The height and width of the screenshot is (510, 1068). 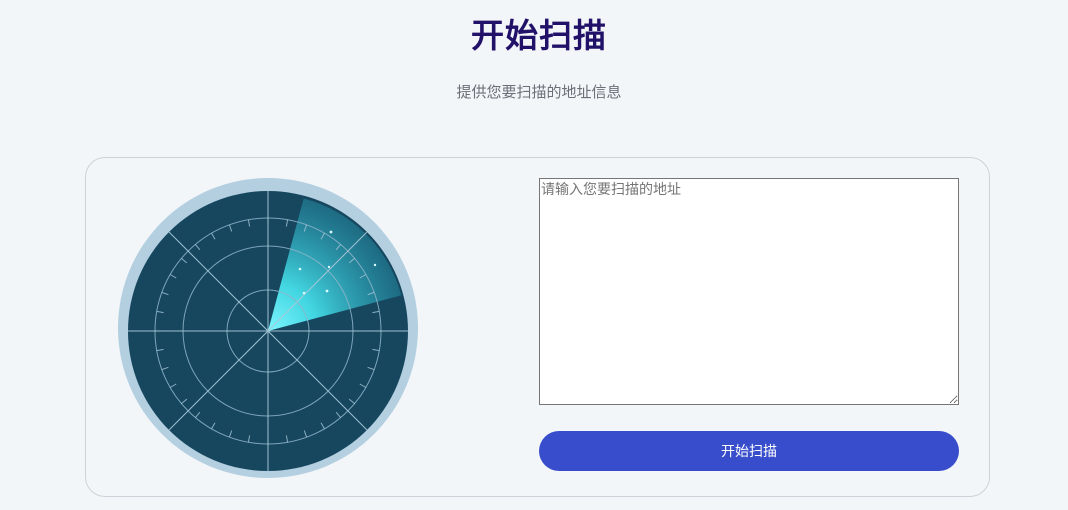 I want to click on start-scan-button: 开始扫描, so click(x=749, y=451).